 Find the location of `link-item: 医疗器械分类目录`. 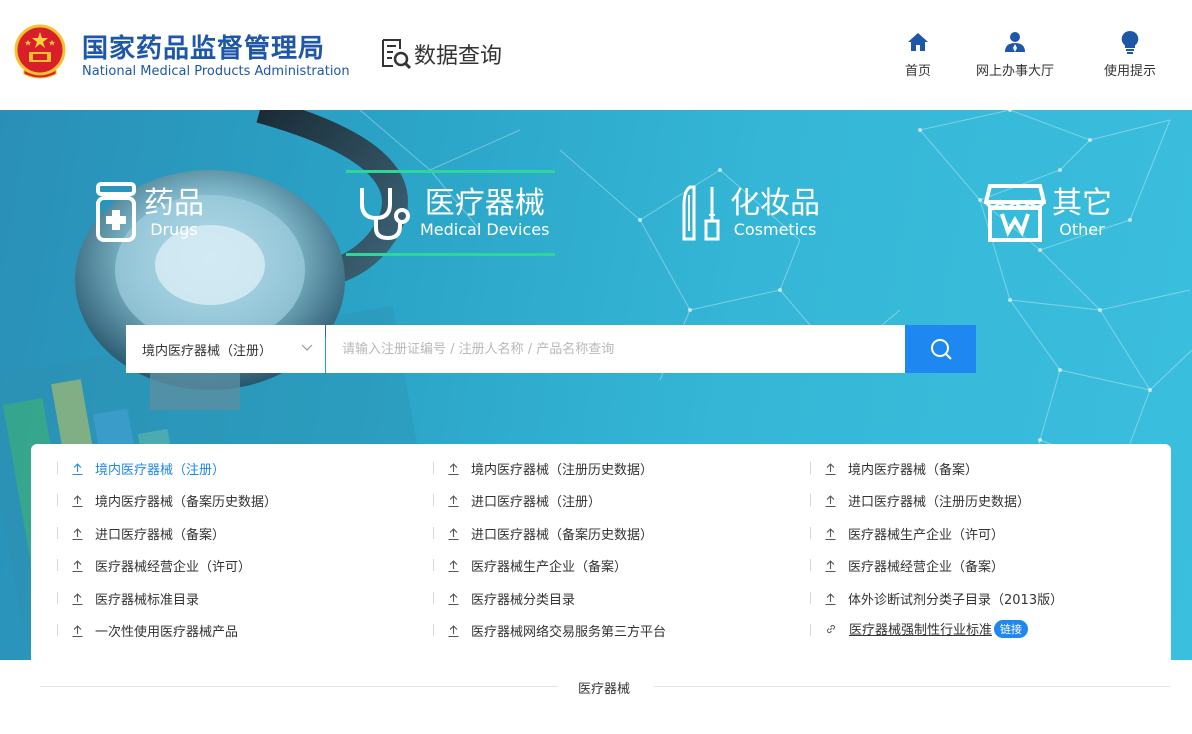

link-item: 医疗器械分类目录 is located at coordinates (511, 598).